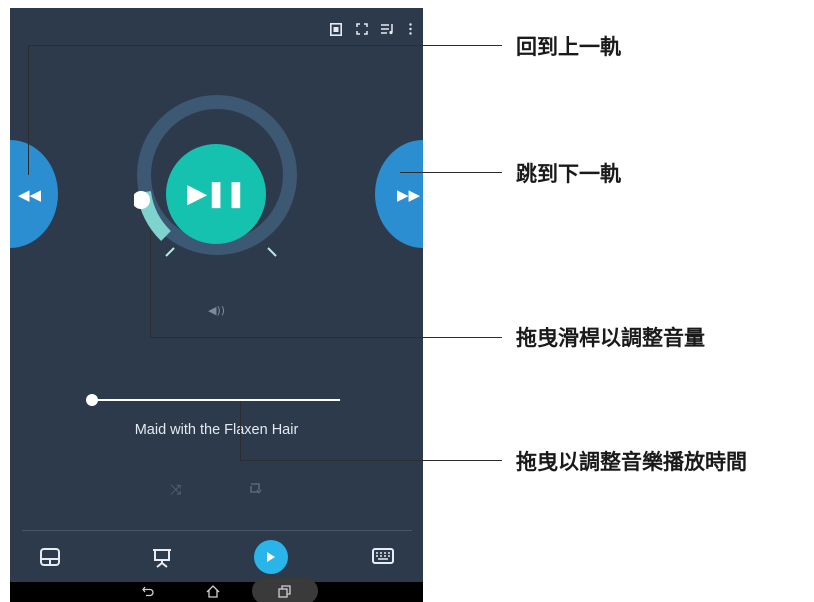 Image resolution: width=814 pixels, height=602 pixels. I want to click on callout-line-prev-vertical, so click(28, 110).